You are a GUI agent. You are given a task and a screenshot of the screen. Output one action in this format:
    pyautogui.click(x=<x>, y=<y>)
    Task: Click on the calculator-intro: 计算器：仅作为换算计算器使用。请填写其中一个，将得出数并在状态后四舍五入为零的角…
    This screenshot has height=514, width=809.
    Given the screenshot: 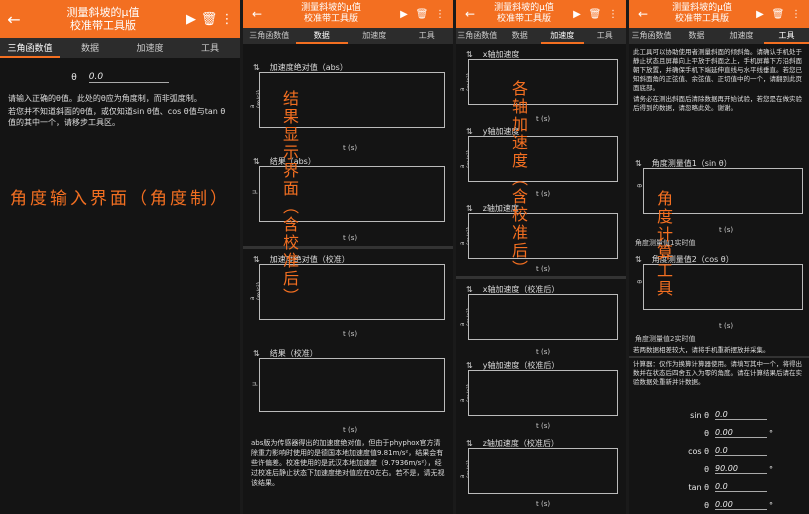 What is the action you would take?
    pyautogui.click(x=717, y=373)
    